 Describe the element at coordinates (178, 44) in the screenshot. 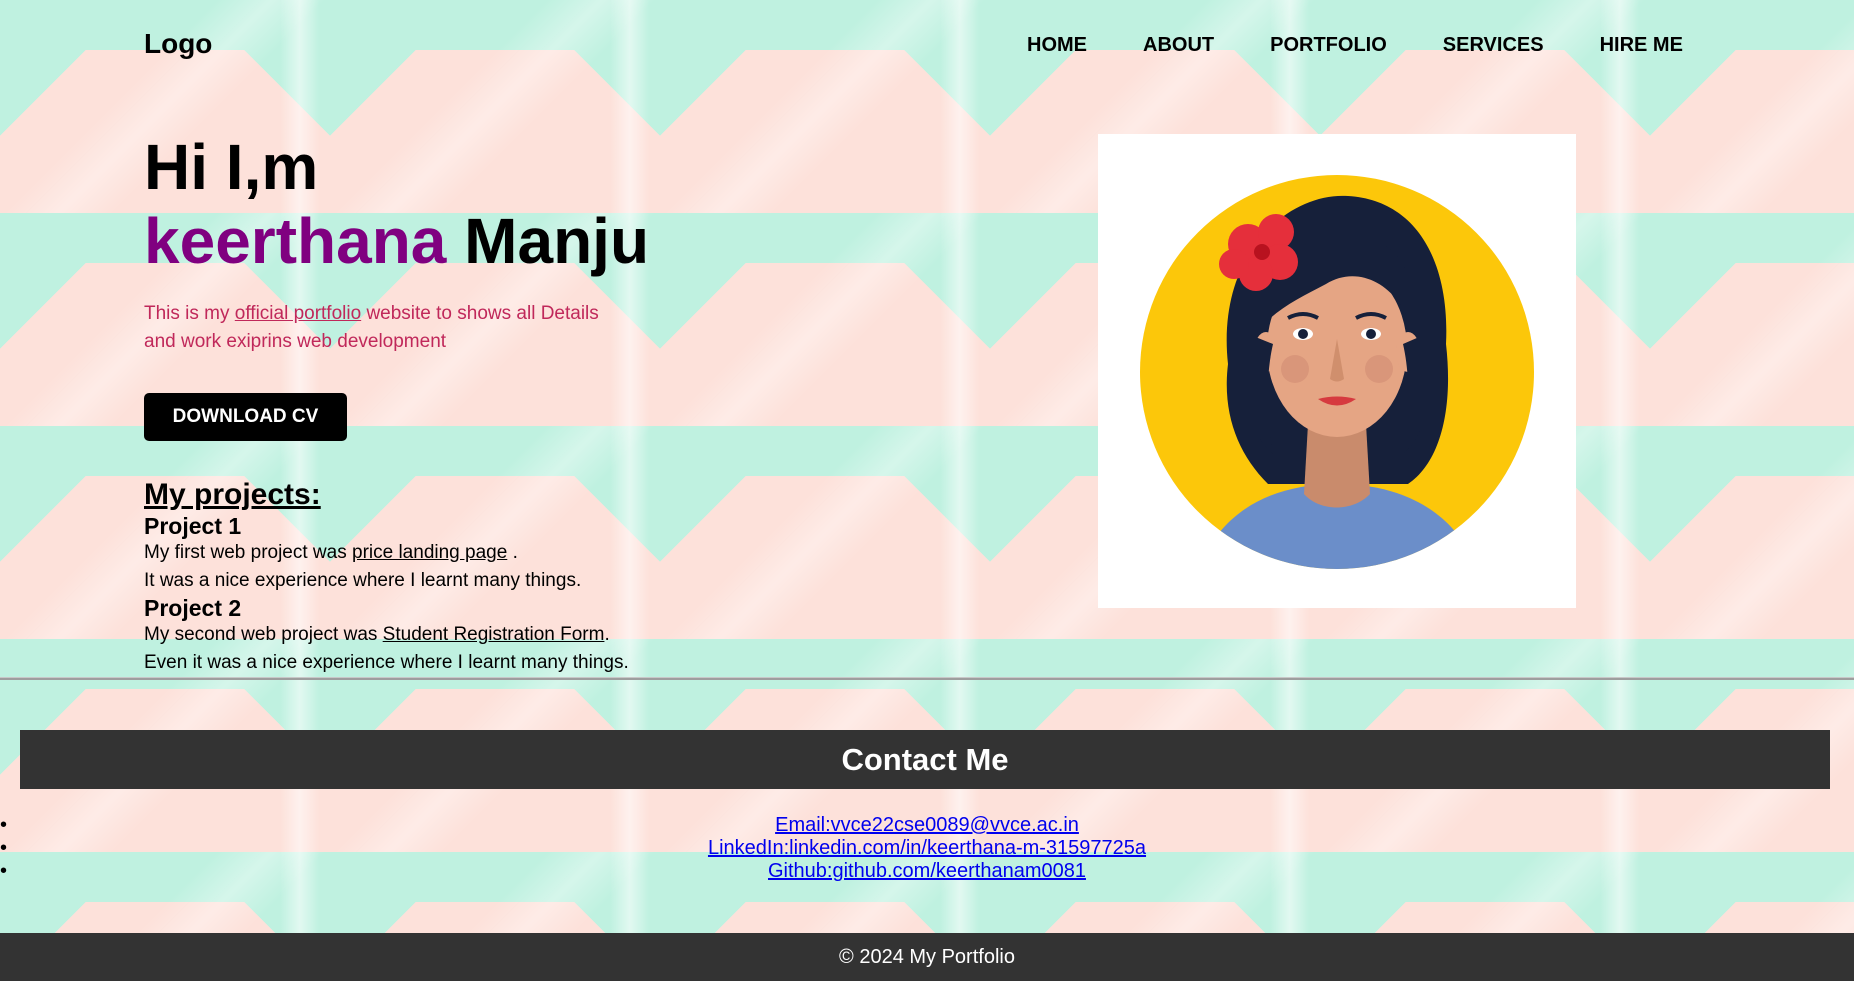

I see `logo: Logo` at that location.